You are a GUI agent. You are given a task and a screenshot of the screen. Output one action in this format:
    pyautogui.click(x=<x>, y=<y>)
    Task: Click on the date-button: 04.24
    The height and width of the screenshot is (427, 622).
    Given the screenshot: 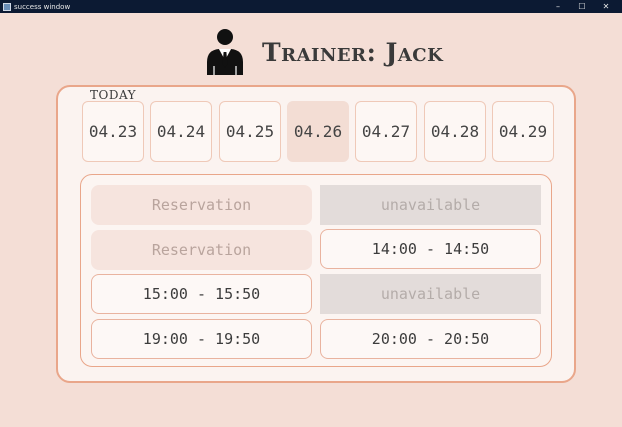 What is the action you would take?
    pyautogui.click(x=181, y=131)
    